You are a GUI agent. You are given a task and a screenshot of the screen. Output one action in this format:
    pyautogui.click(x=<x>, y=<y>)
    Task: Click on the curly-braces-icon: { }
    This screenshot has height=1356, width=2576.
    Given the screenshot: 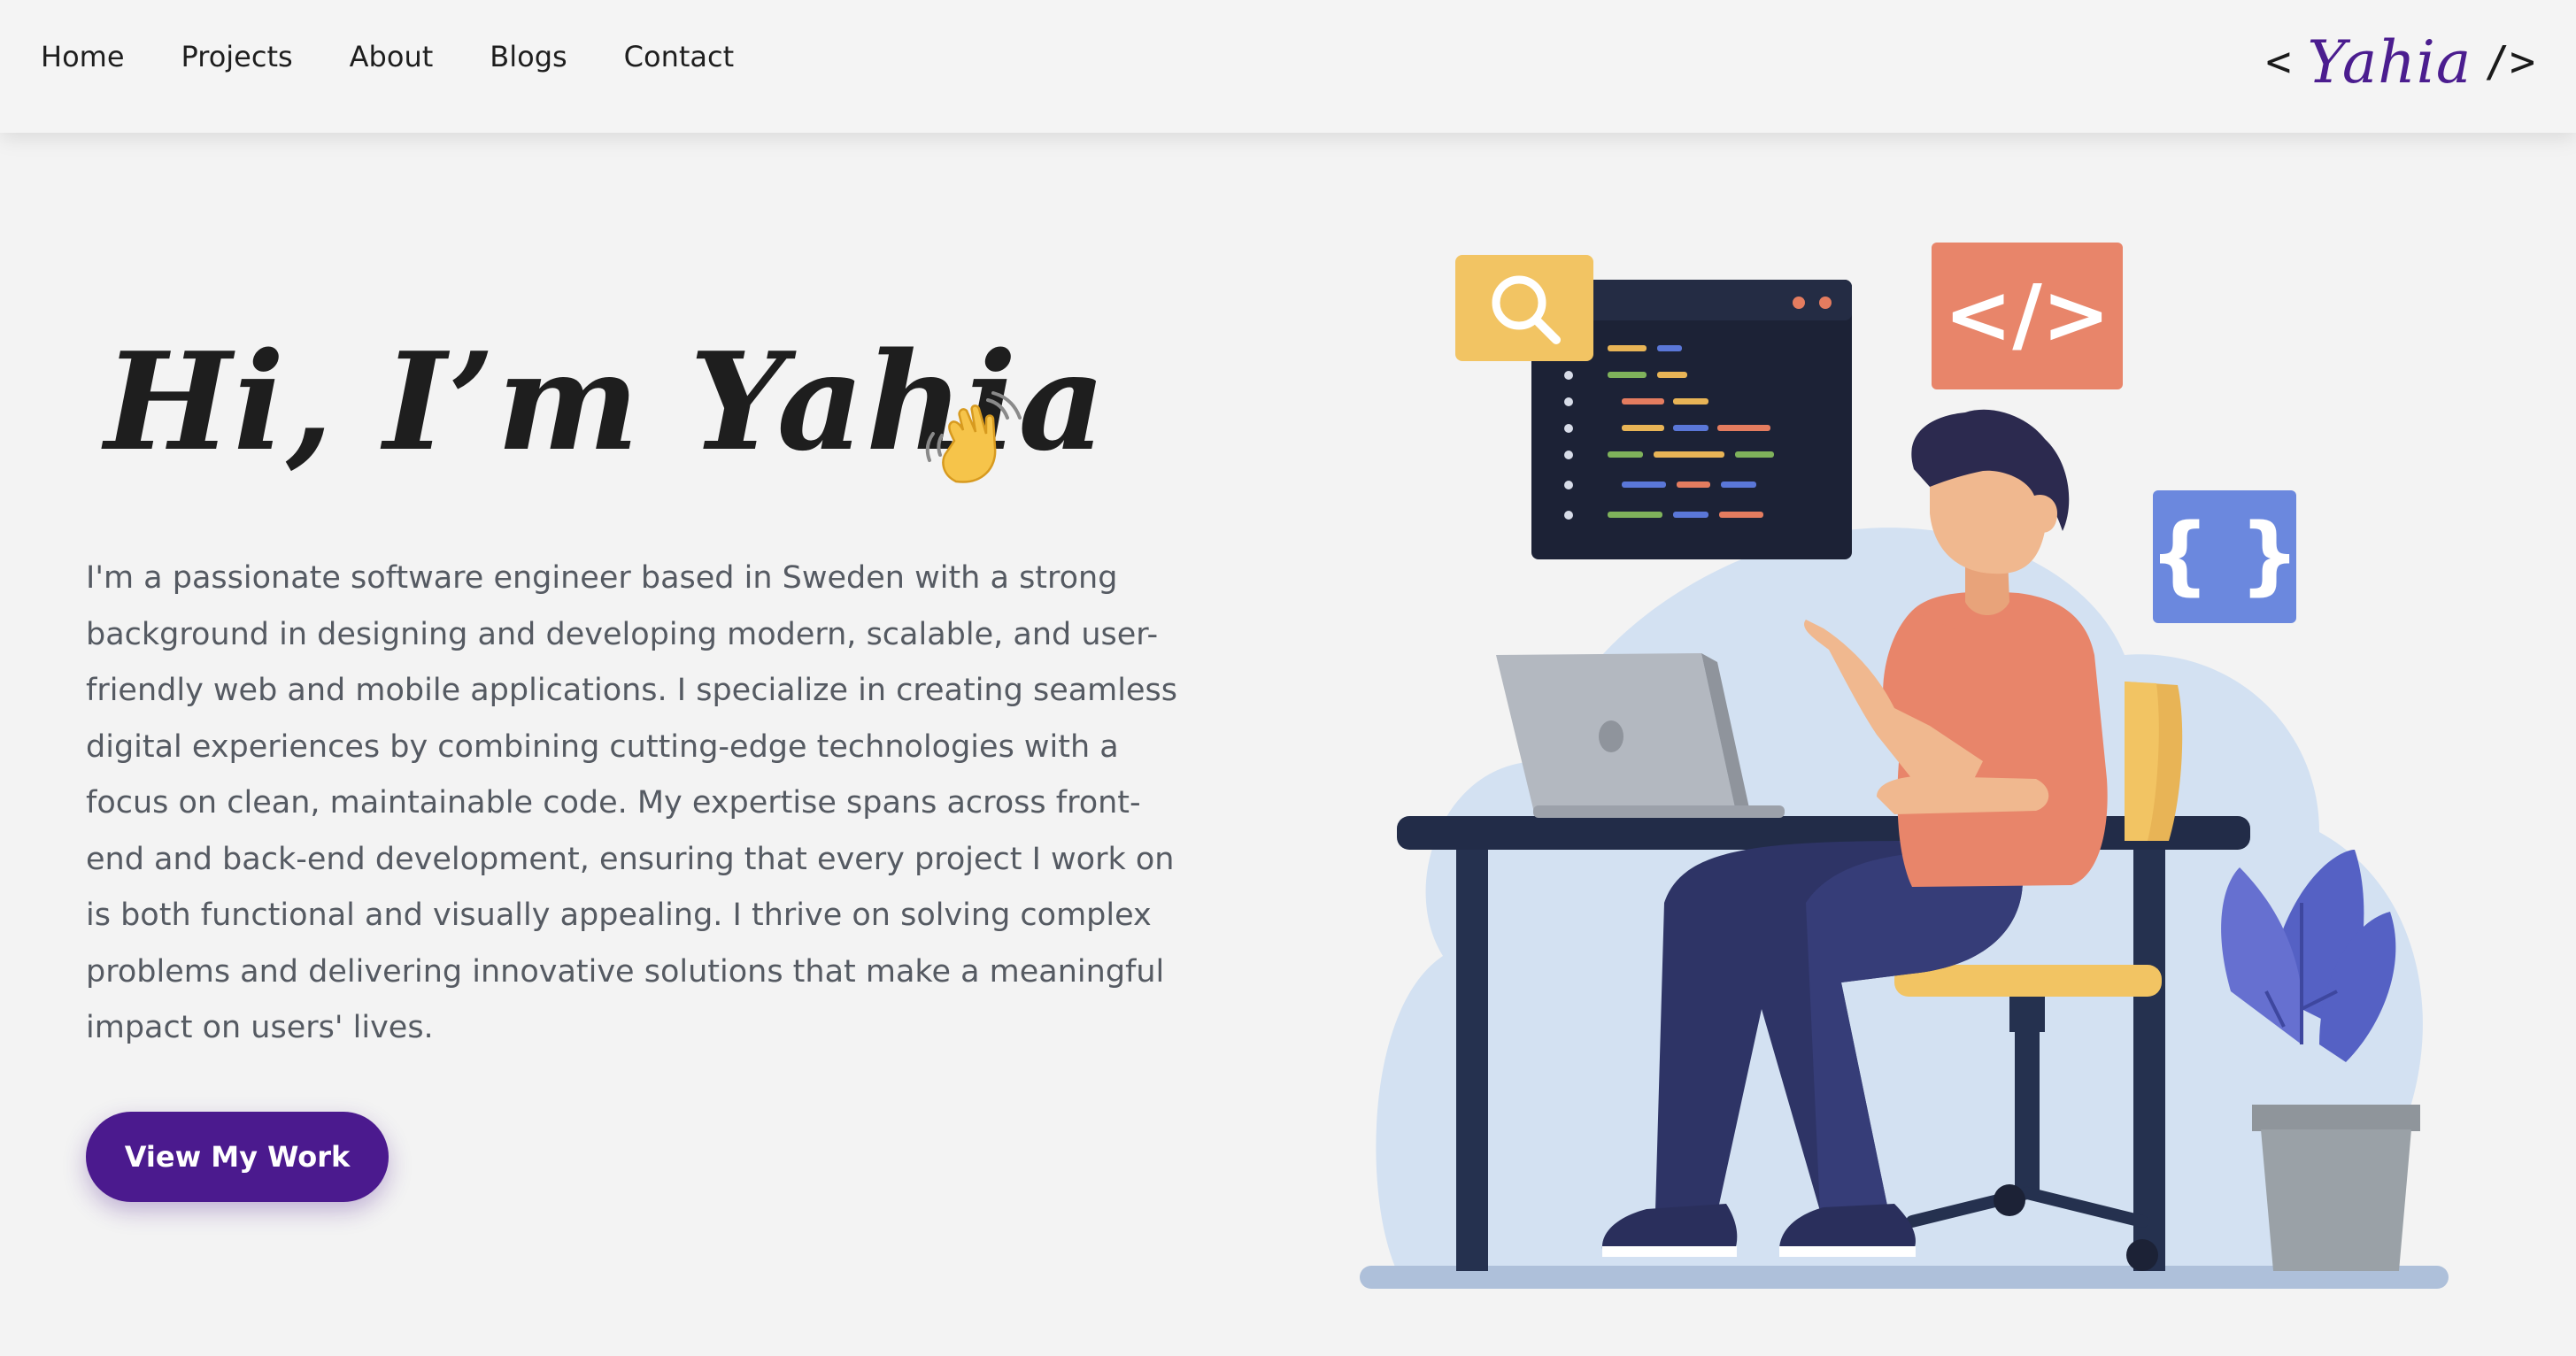 What is the action you would take?
    pyautogui.click(x=2224, y=556)
    